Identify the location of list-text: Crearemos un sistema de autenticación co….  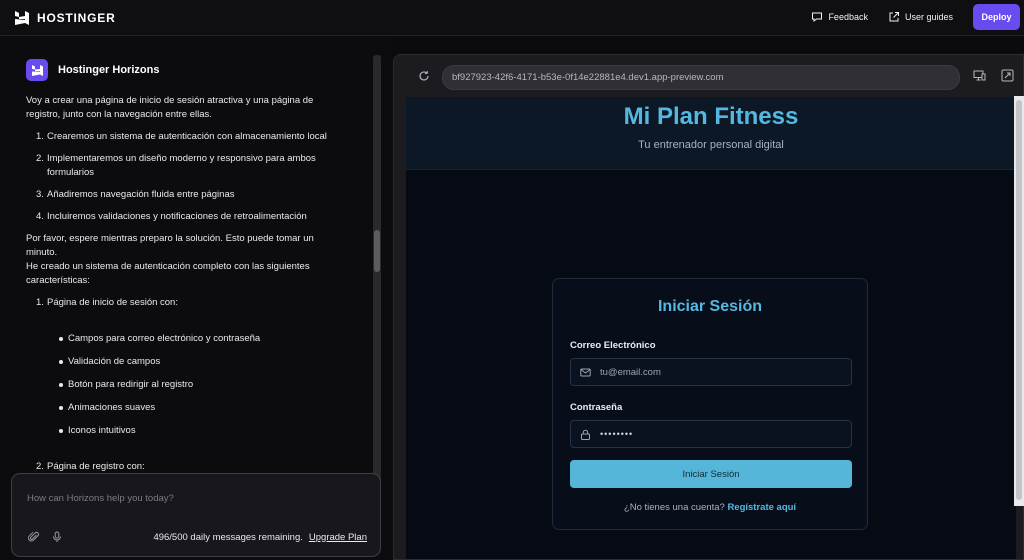
(187, 136).